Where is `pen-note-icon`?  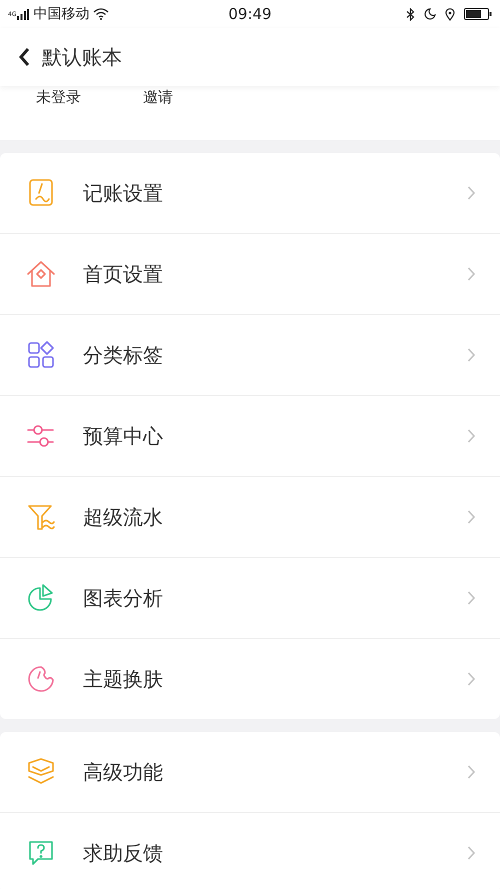
pen-note-icon is located at coordinates (41, 193).